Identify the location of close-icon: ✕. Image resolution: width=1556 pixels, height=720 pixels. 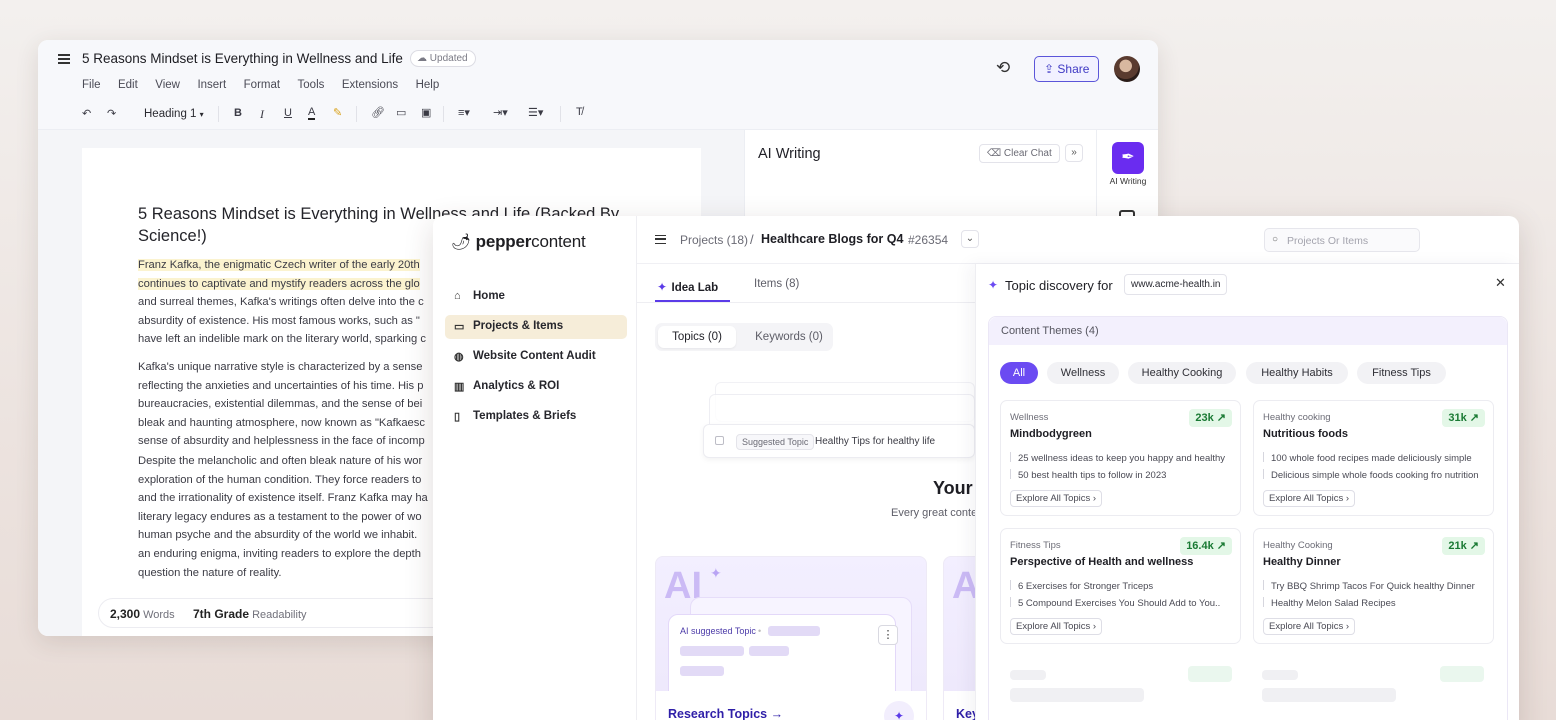
(1500, 283).